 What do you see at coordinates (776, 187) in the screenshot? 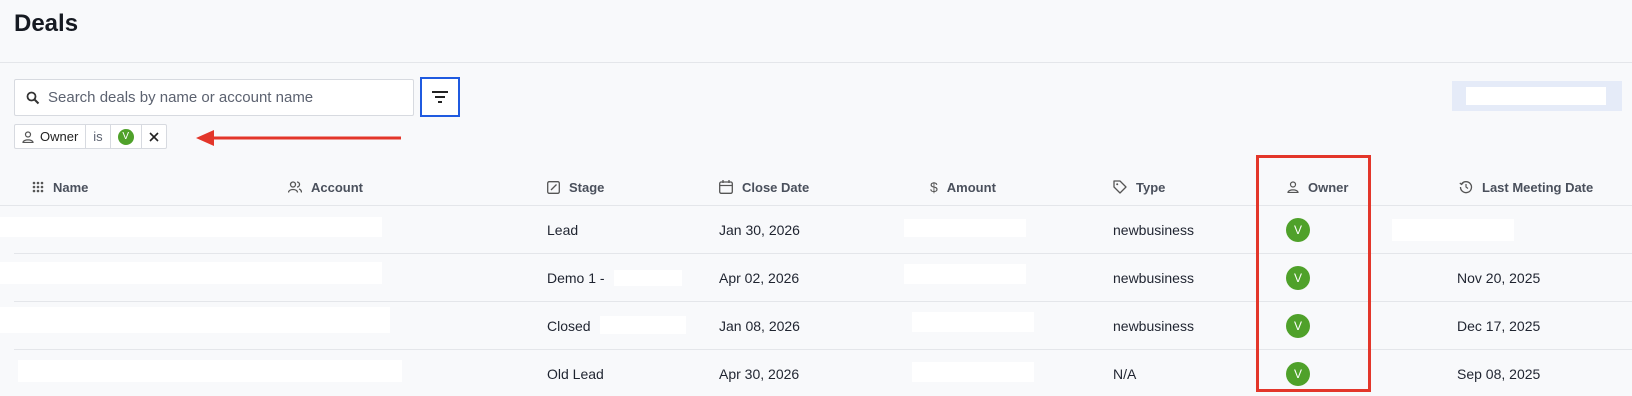
I see `column-label: Close Date` at bounding box center [776, 187].